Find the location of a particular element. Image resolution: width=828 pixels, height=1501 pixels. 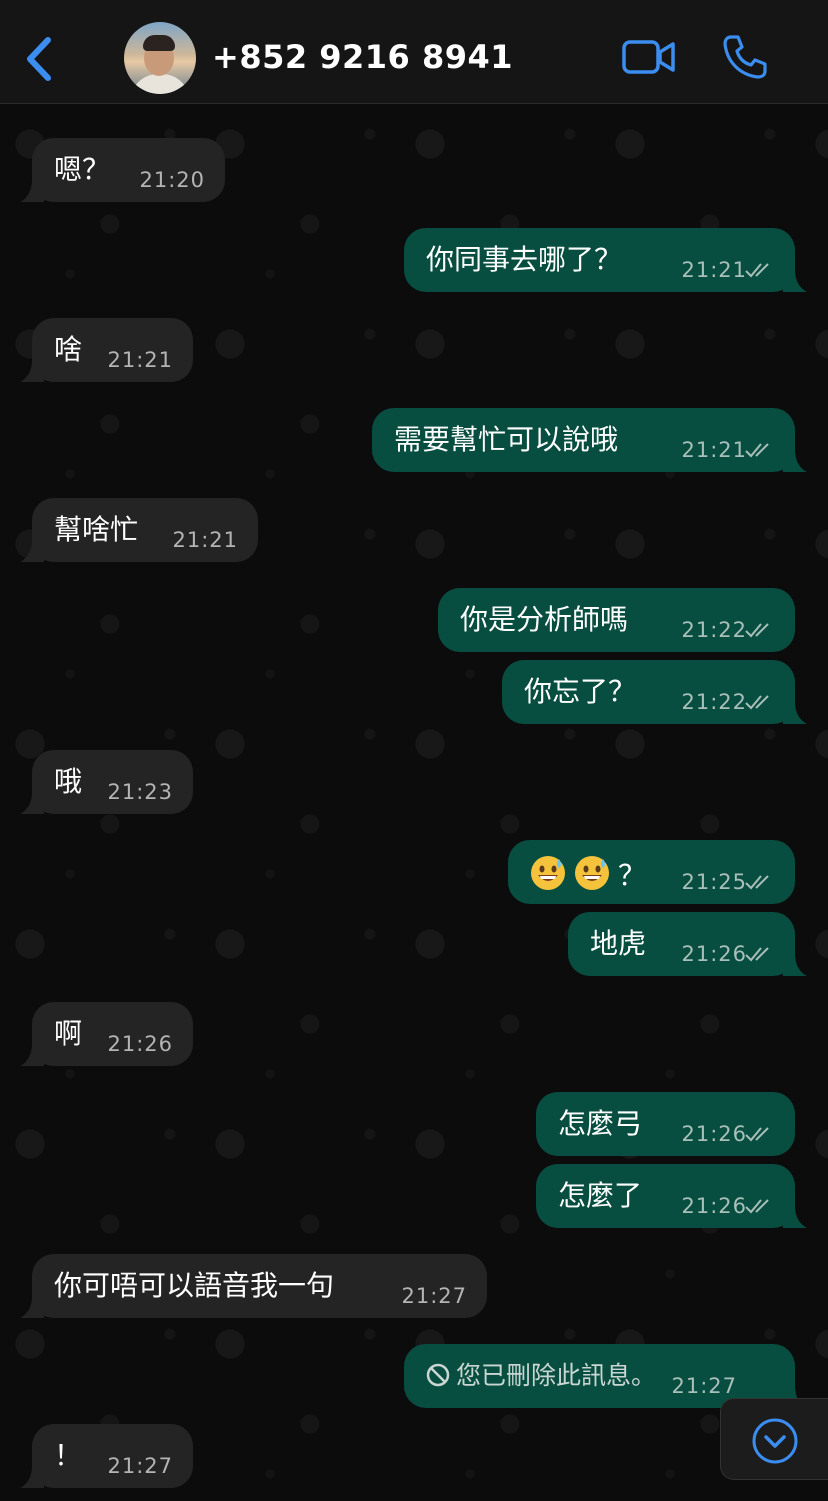

message-outgoing: 怎麼弓 21:26 is located at coordinates (665, 1124).